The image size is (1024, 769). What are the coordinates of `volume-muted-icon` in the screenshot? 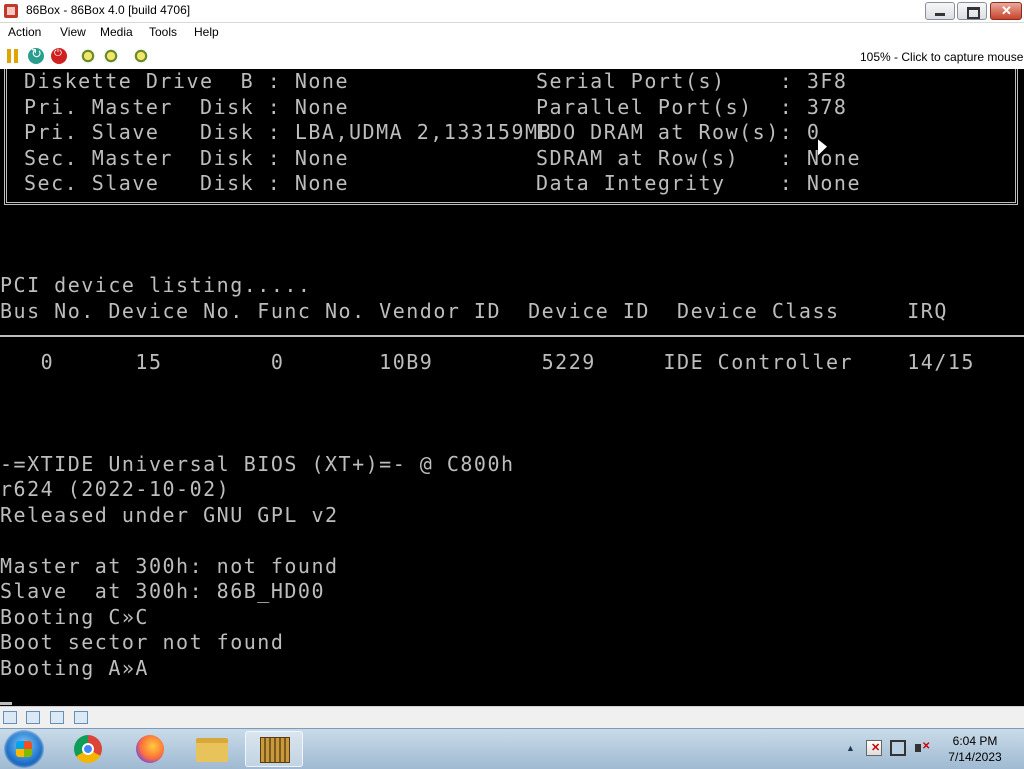 It's located at (922, 748).